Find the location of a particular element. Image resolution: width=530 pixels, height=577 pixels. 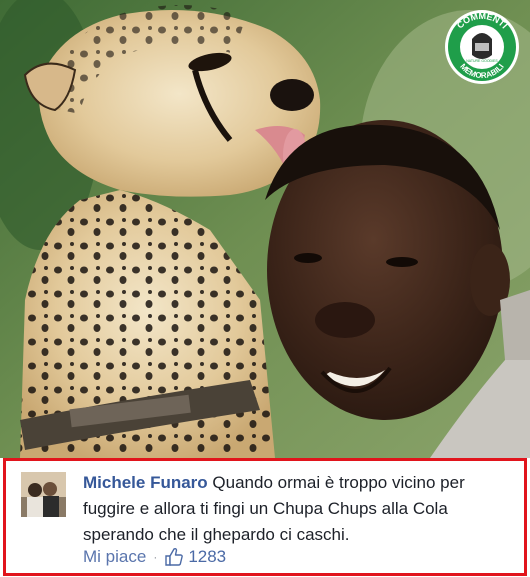

avatar is located at coordinates (43, 494).